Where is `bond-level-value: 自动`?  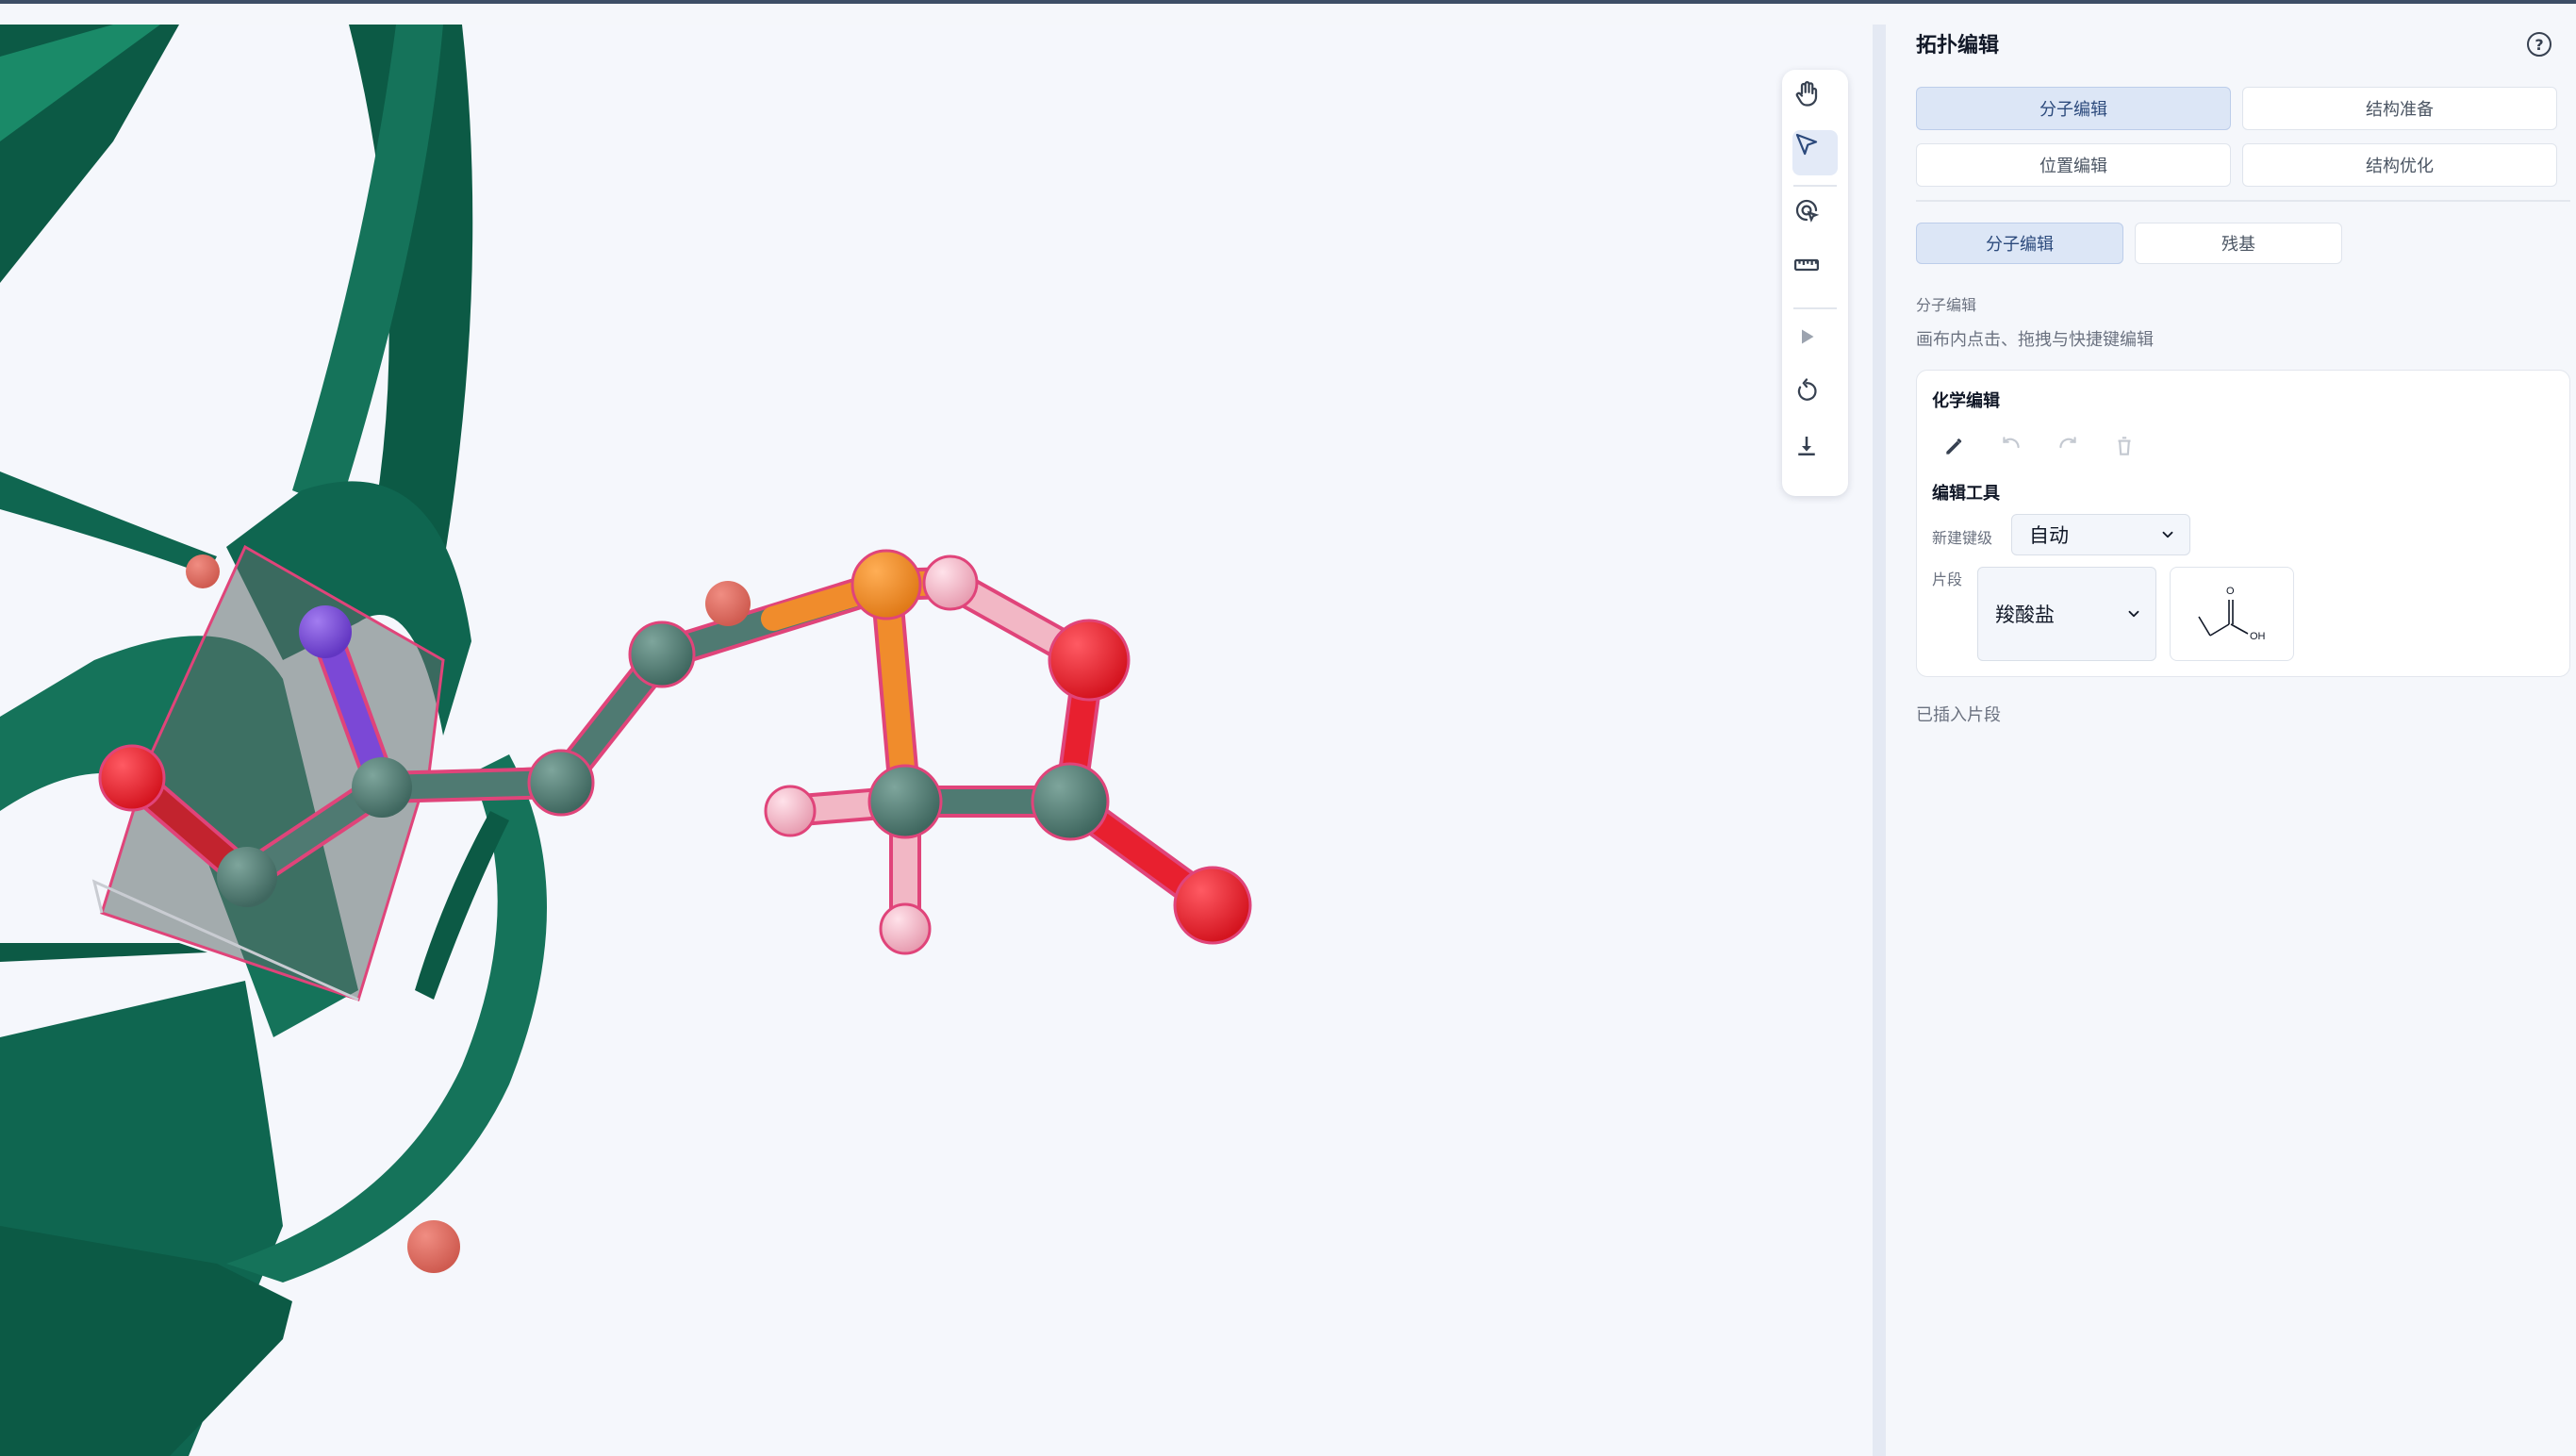
bond-level-value: 自动 is located at coordinates (2049, 535).